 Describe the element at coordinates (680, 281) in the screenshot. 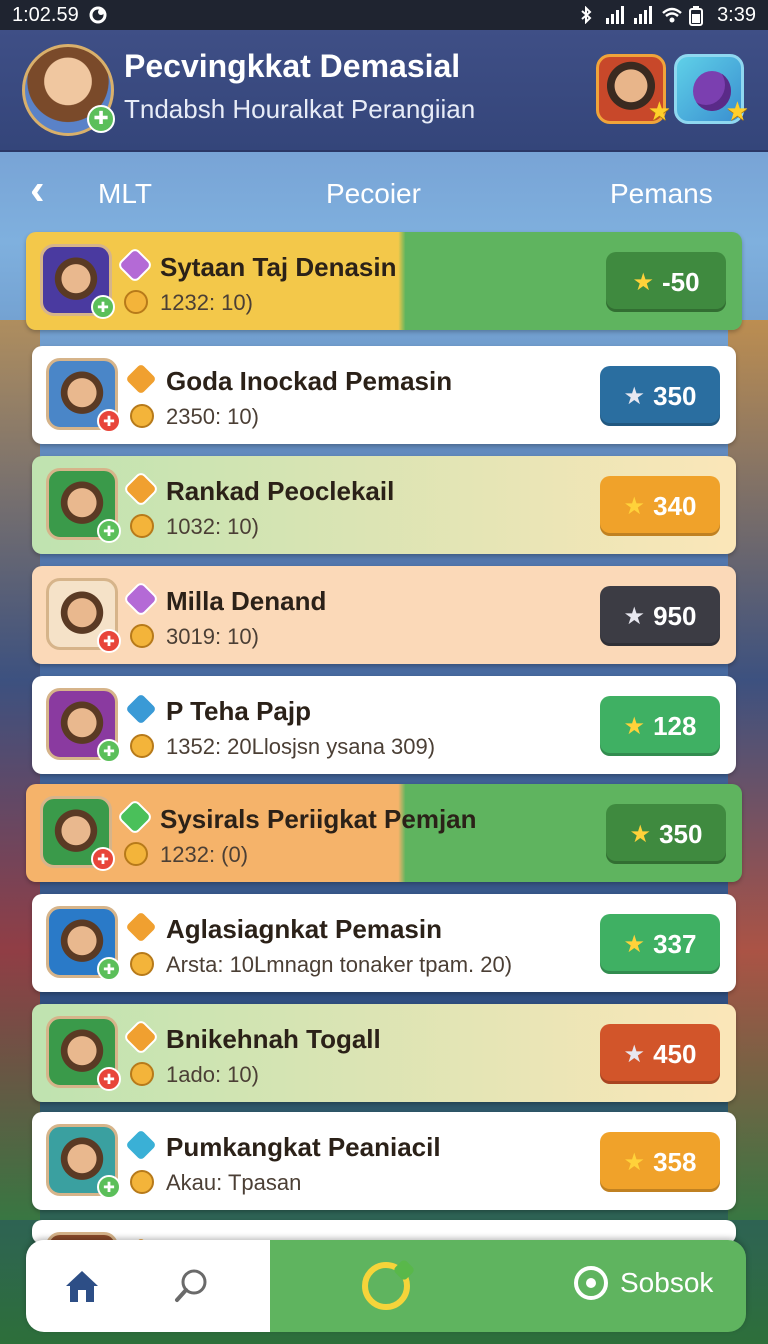

I see `score-value: -50` at that location.